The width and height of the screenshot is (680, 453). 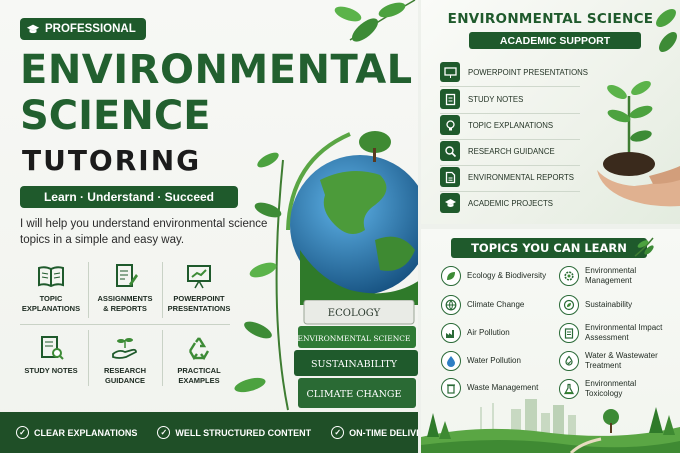 What do you see at coordinates (125, 303) in the screenshot?
I see `service-label: ASSIGNMENTS & REPORTS` at bounding box center [125, 303].